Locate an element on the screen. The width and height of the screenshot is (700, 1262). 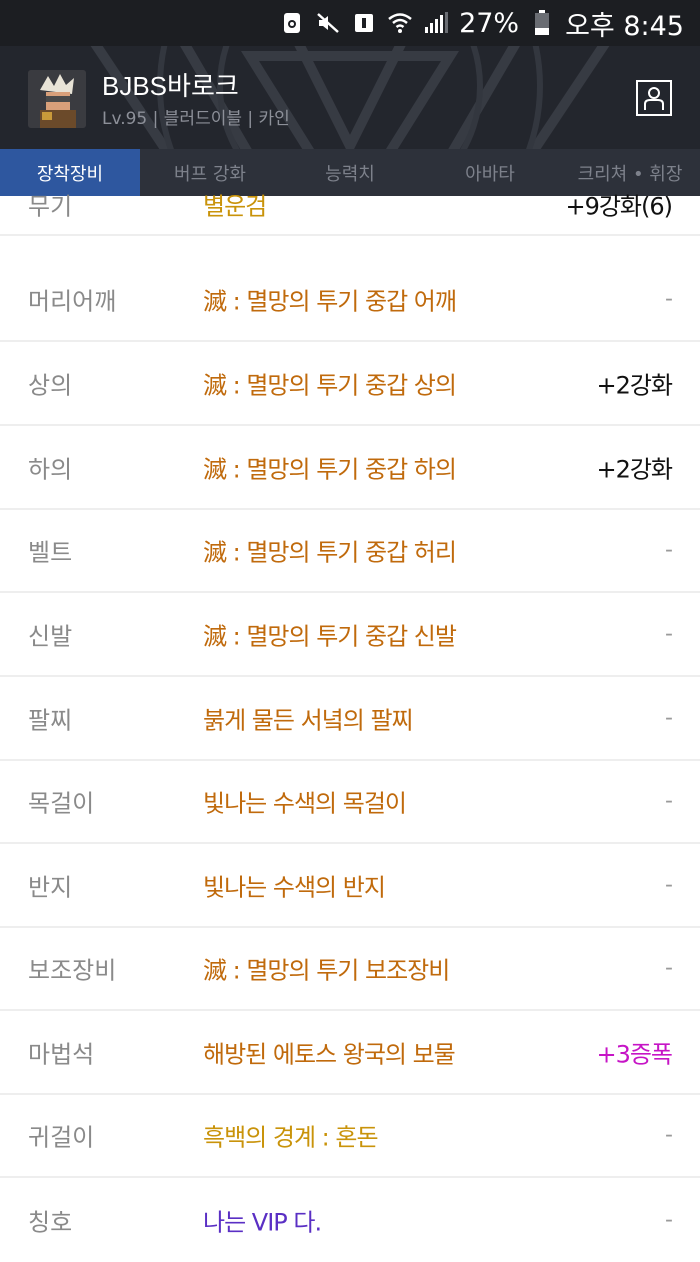
list-item: 머리어깨 滅 : 멸망의 투기 중갑 어깨 - is located at coordinates (350, 300).